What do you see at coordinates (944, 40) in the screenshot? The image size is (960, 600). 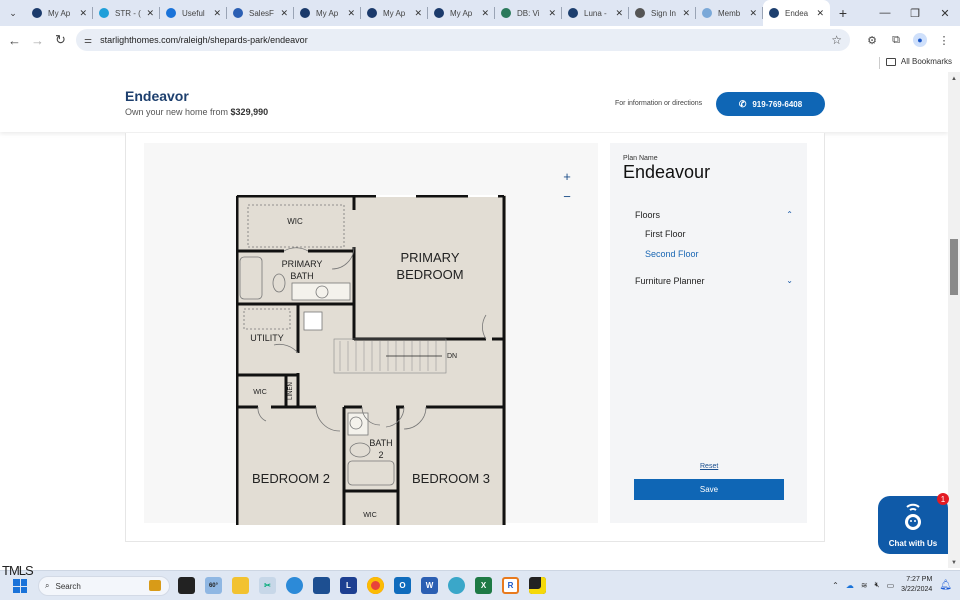 I see `browser-menu-icon: ⋮` at bounding box center [944, 40].